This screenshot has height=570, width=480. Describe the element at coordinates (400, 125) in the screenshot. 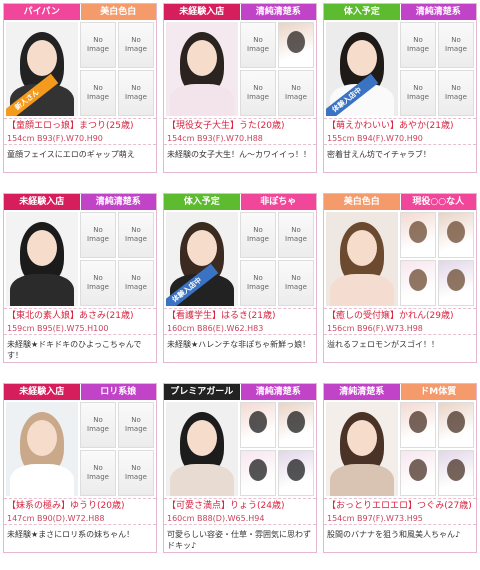

I see `cast-name: 【萌えかわいい】あやか(21歳)` at that location.